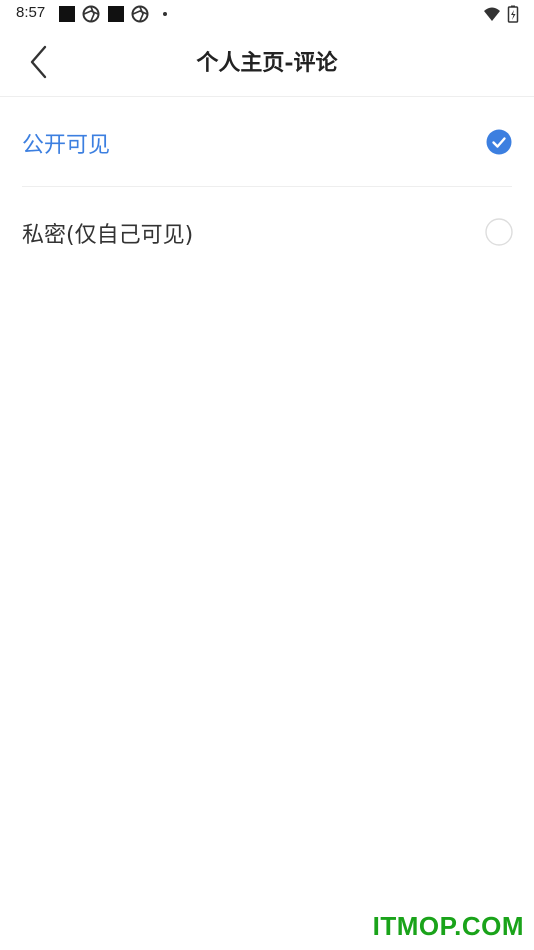  What do you see at coordinates (492, 14) in the screenshot?
I see `wifi-icon` at bounding box center [492, 14].